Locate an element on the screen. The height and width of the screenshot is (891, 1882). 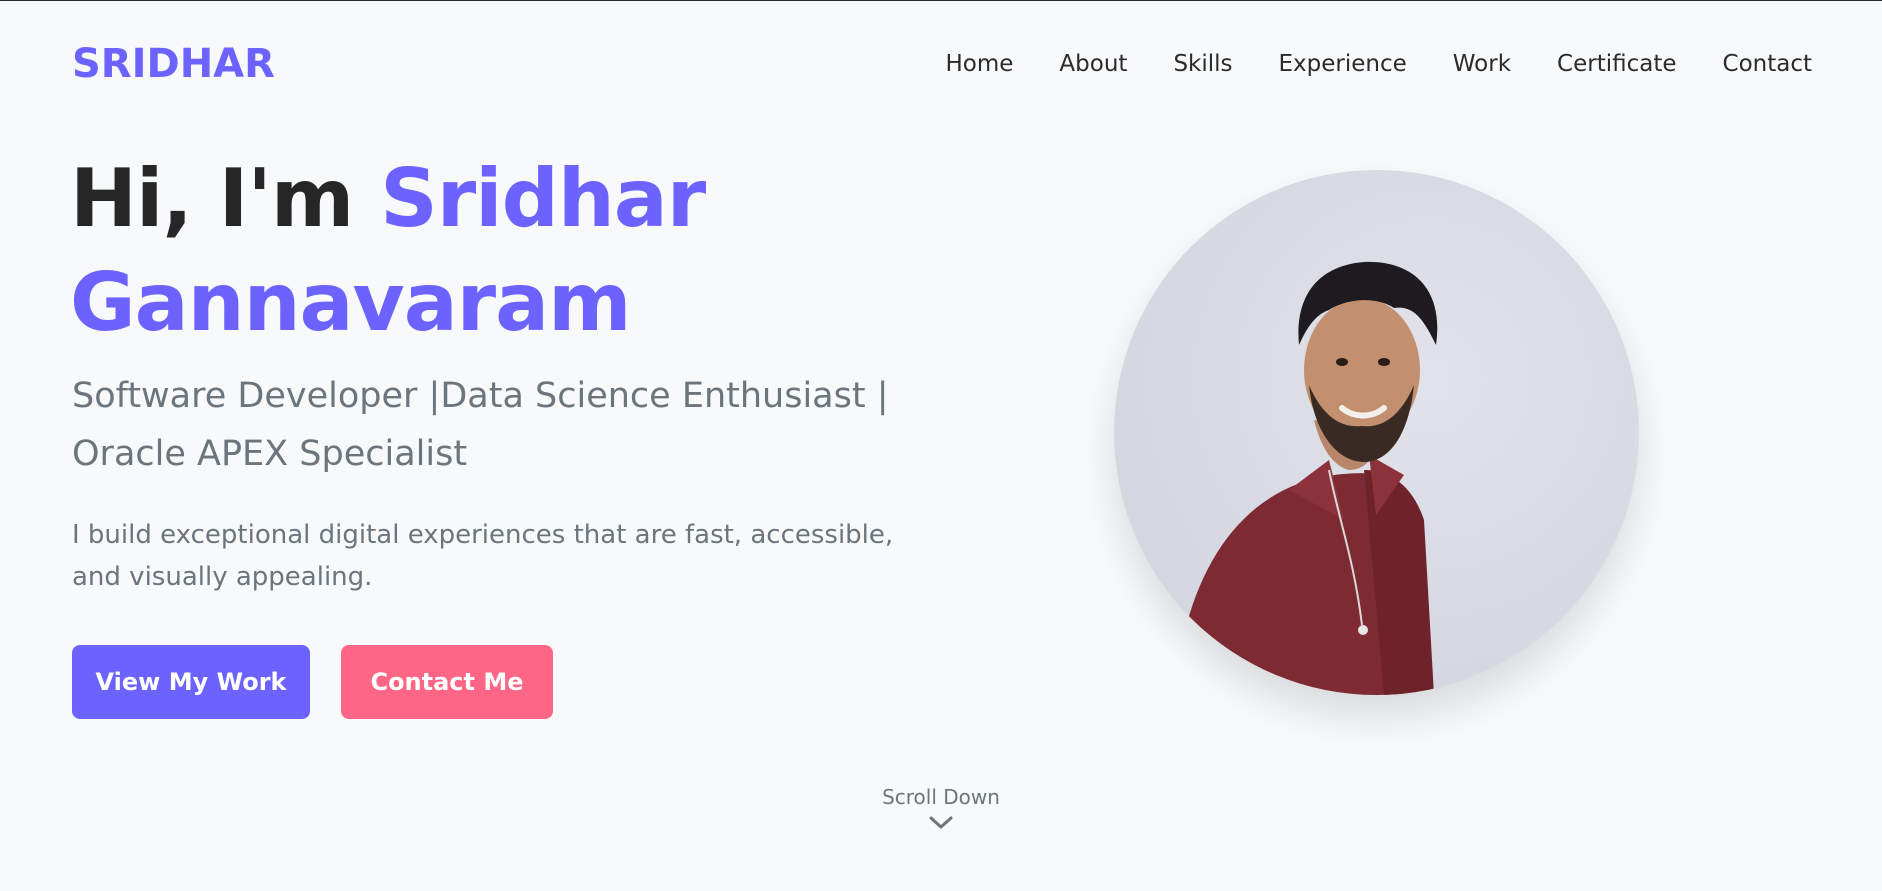
nav-work: Work is located at coordinates (1482, 64).